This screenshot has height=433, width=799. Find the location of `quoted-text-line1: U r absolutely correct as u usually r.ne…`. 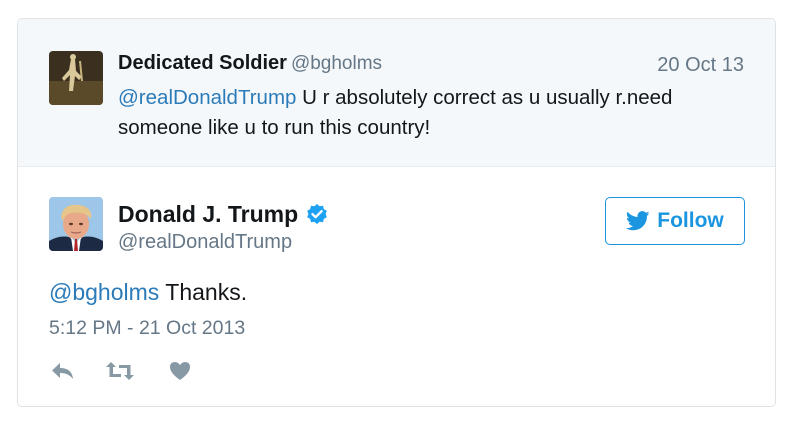

quoted-text-line1: U r absolutely correct as u usually r.ne… is located at coordinates (484, 97).